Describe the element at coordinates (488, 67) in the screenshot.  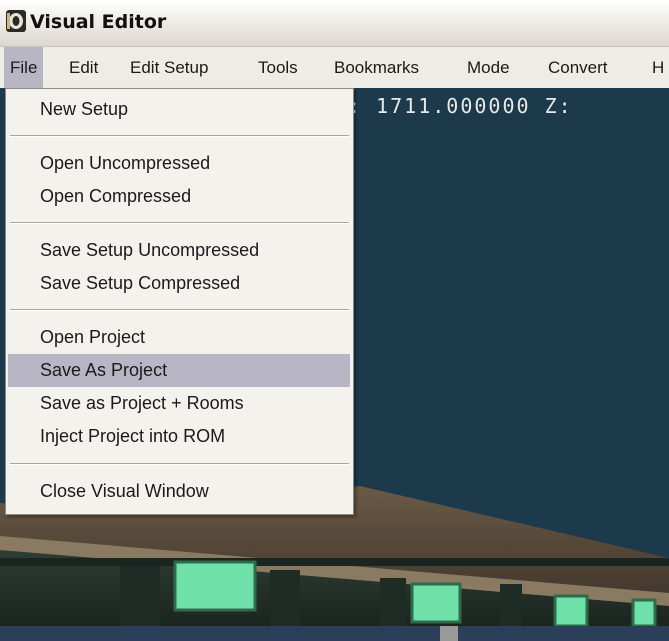
I see `menu-mode: Mode` at that location.